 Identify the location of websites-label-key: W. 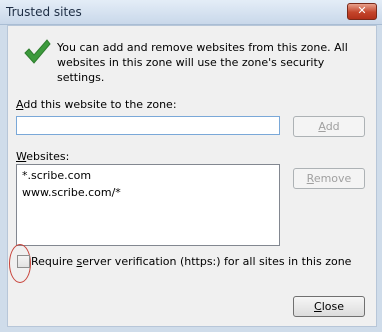
(21, 156).